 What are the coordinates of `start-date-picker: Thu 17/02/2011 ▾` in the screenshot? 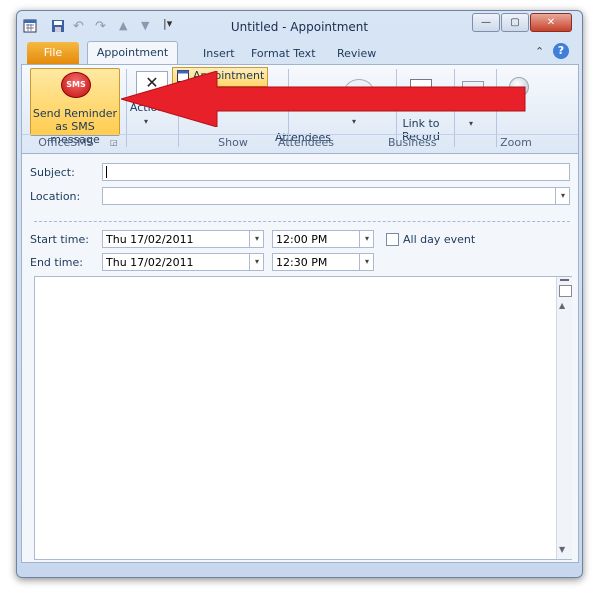 It's located at (183, 239).